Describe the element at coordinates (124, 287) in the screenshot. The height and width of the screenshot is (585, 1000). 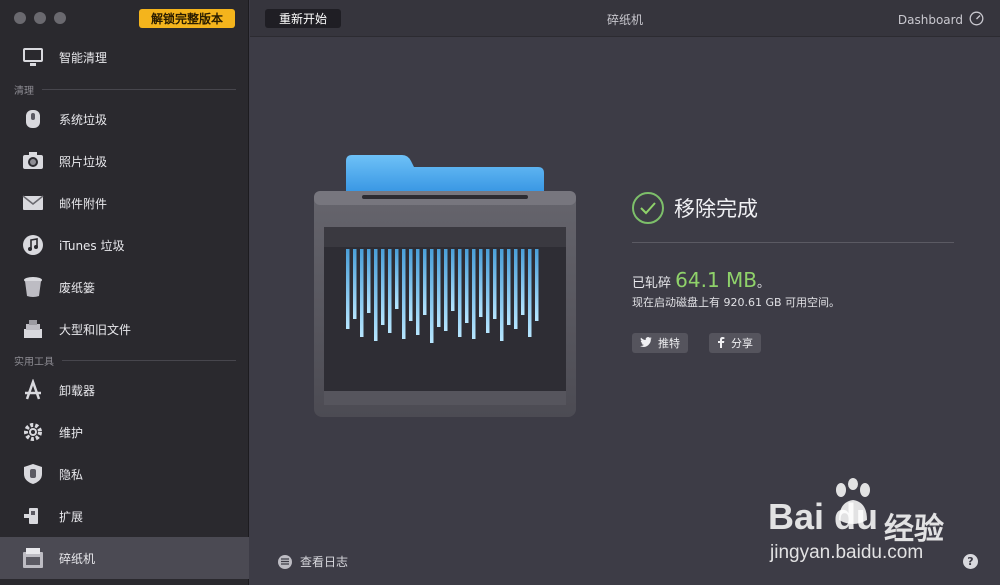
I see `sidebar-item-trash: 废纸篓` at that location.